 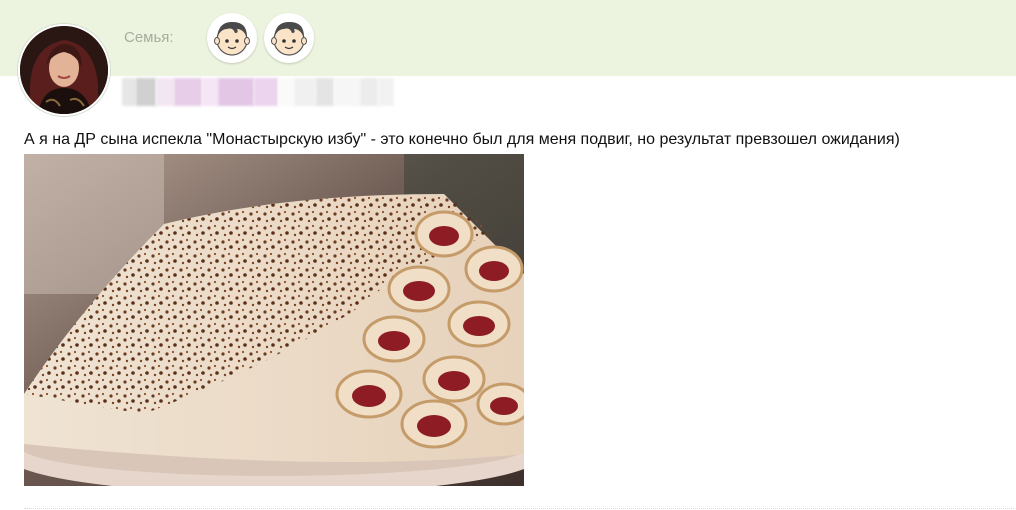 I want to click on post-divider, so click(x=519, y=508).